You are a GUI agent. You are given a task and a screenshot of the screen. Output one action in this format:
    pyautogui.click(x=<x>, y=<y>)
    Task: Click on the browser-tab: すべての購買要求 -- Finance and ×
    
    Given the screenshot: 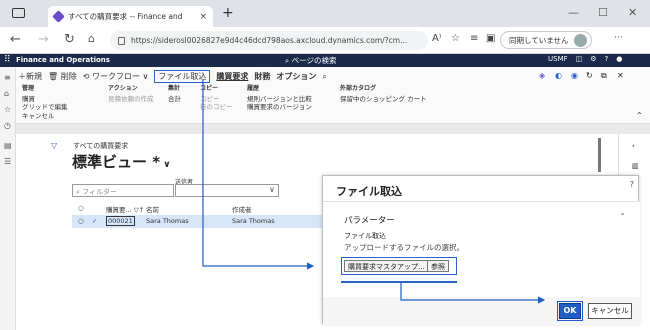 What is the action you would take?
    pyautogui.click(x=130, y=16)
    